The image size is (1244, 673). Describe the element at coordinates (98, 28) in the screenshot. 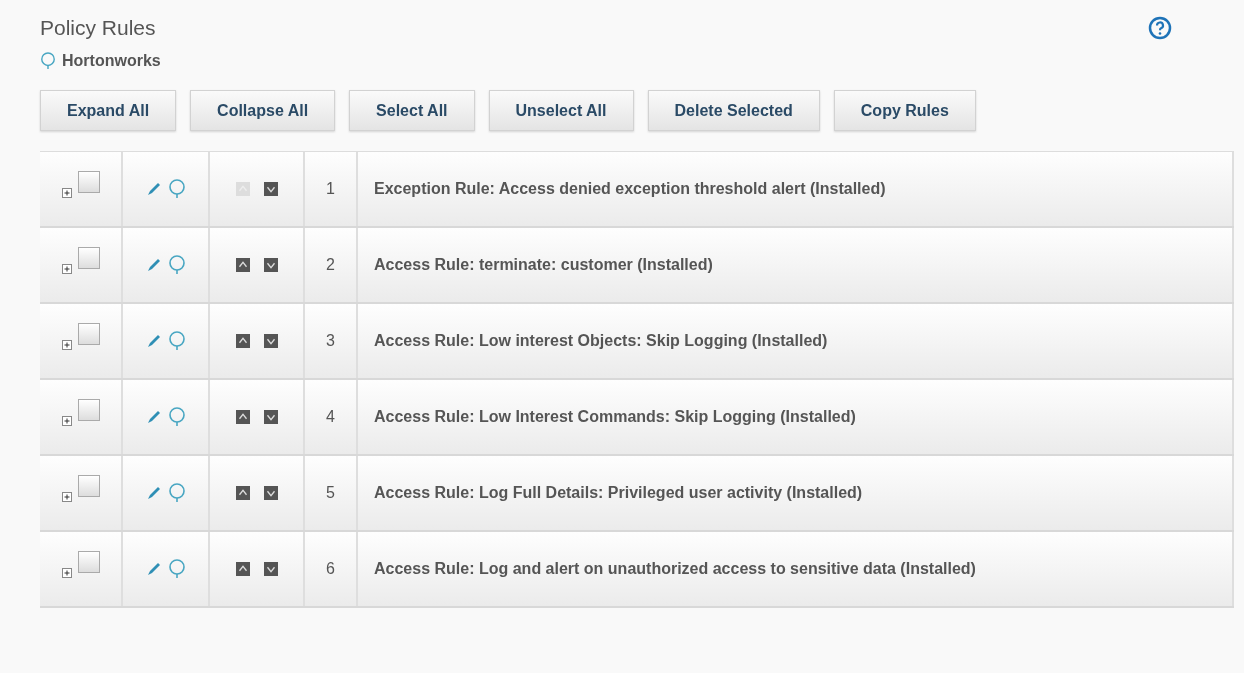

I see `page-title: Policy Rules` at that location.